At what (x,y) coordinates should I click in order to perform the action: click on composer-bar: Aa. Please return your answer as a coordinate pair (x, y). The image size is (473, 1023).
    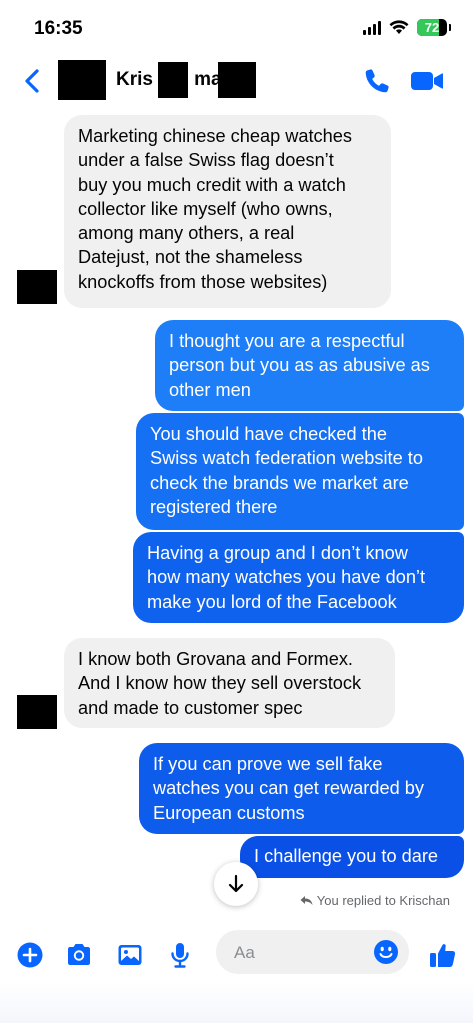
    Looking at the image, I should click on (236, 954).